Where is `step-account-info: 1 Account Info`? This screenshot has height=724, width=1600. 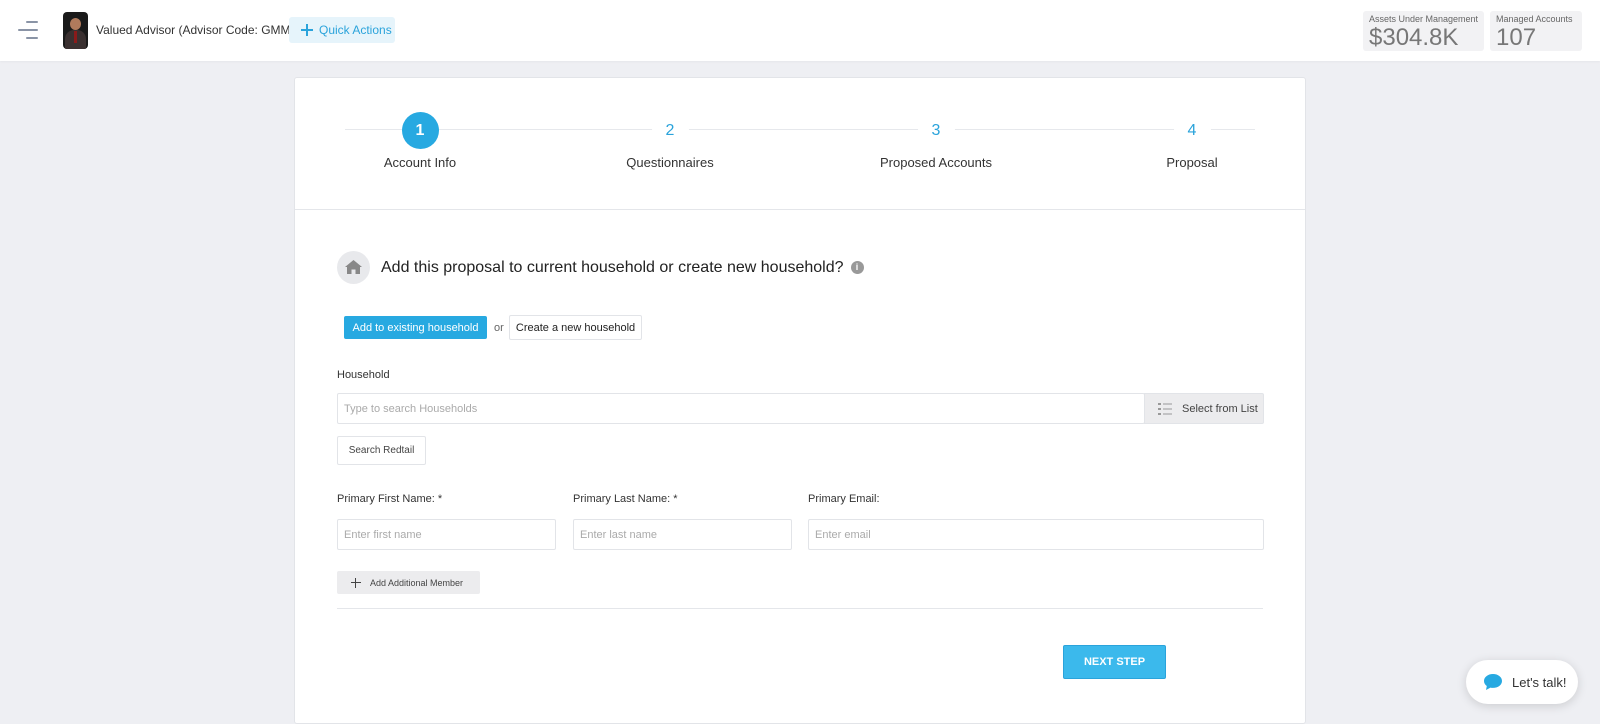
step-account-info: 1 Account Info is located at coordinates (420, 141).